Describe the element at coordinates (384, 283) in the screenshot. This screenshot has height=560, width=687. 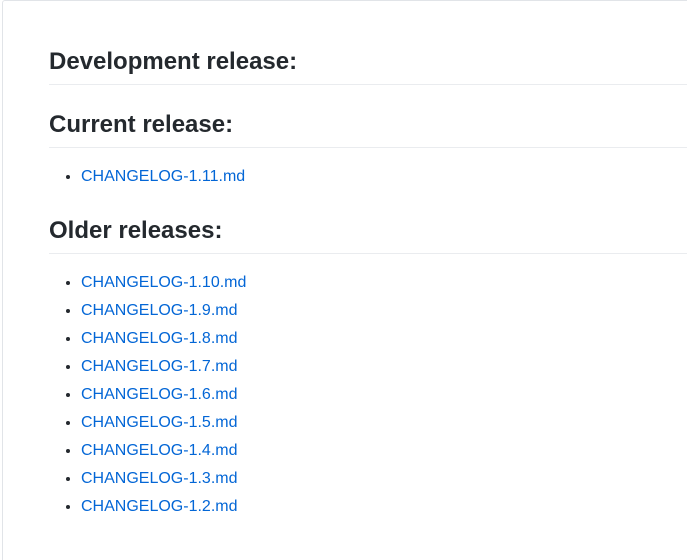
I see `list-item: CHANGELOG-1.10.md` at that location.